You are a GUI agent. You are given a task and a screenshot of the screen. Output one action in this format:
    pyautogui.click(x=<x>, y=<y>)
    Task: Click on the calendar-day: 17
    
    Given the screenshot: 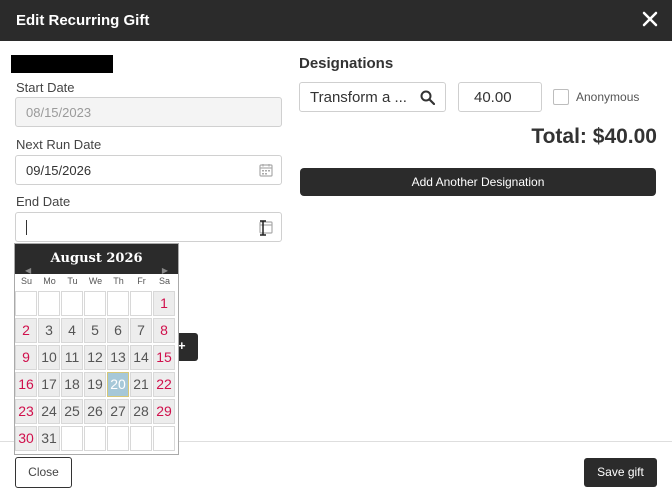 What is the action you would take?
    pyautogui.click(x=49, y=384)
    